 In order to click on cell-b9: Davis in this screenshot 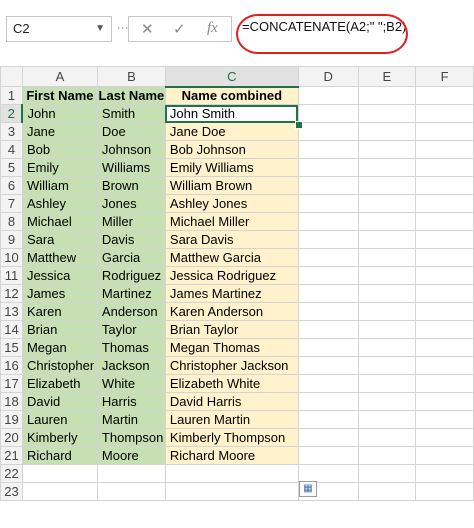, I will do `click(131, 239)`.